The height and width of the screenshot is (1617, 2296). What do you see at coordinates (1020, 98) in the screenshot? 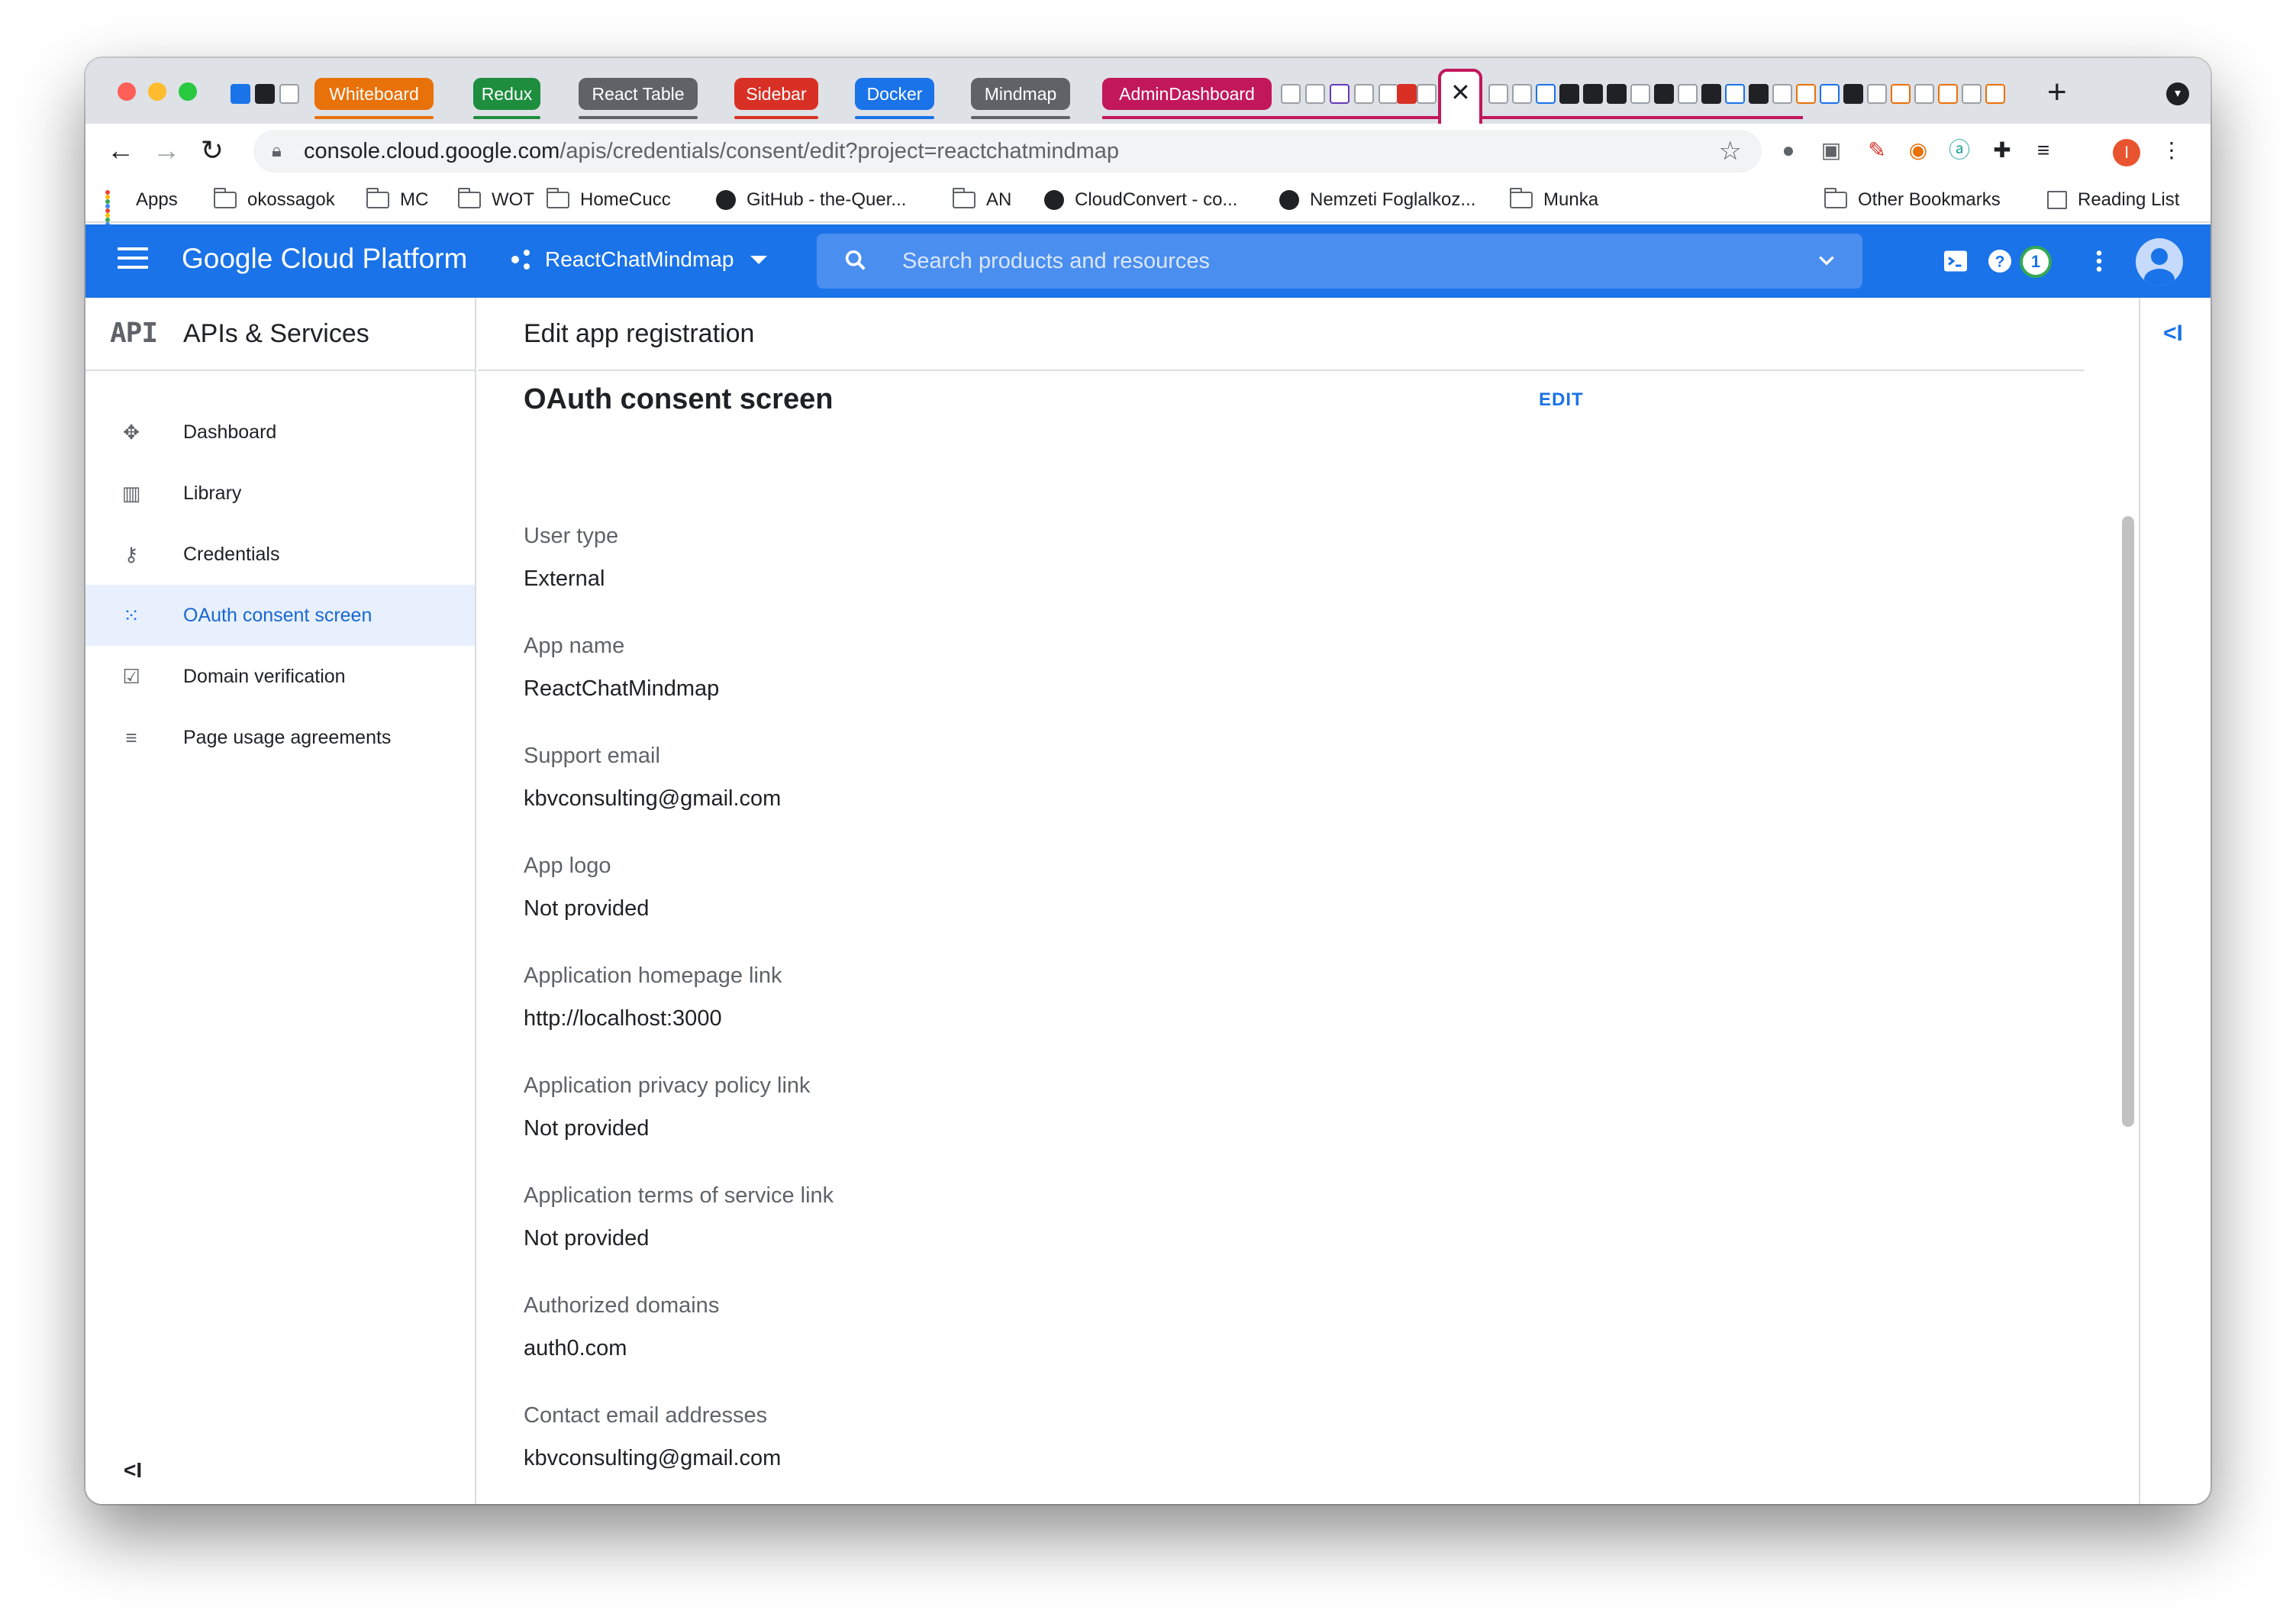
I see `tab-group-mindmap: Mindmap` at bounding box center [1020, 98].